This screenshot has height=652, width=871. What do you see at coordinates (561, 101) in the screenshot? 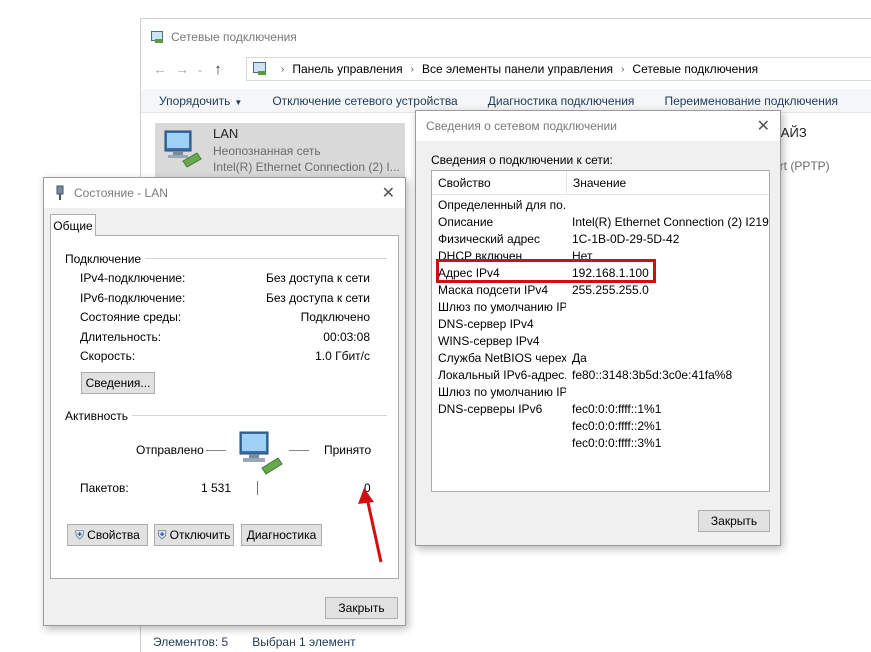
I see `diagnose-command: Диагностика подключения` at bounding box center [561, 101].